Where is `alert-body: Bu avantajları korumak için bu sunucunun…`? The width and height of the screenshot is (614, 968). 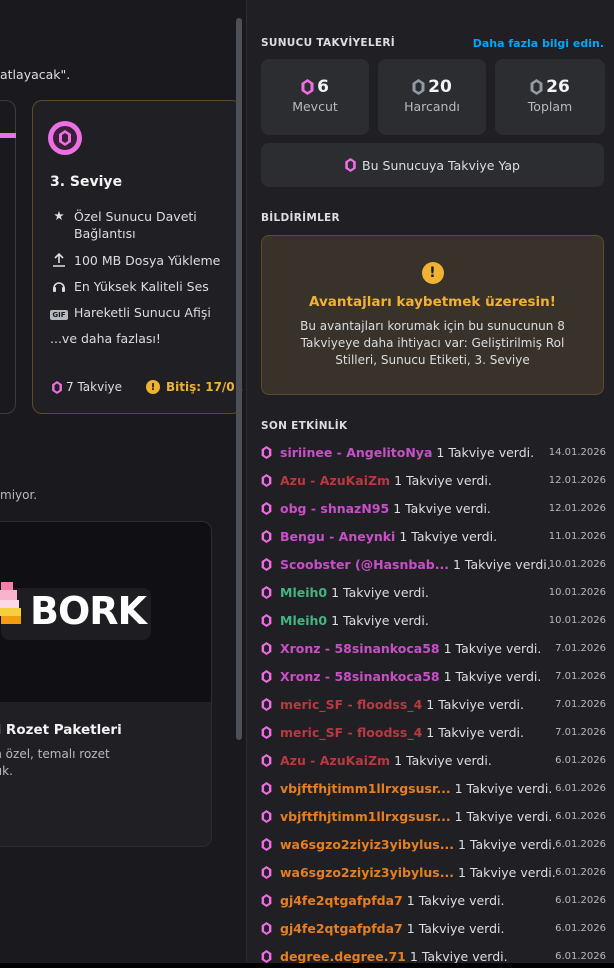
alert-body: Bu avantajları korumak için bu sunucunun… is located at coordinates (432, 343).